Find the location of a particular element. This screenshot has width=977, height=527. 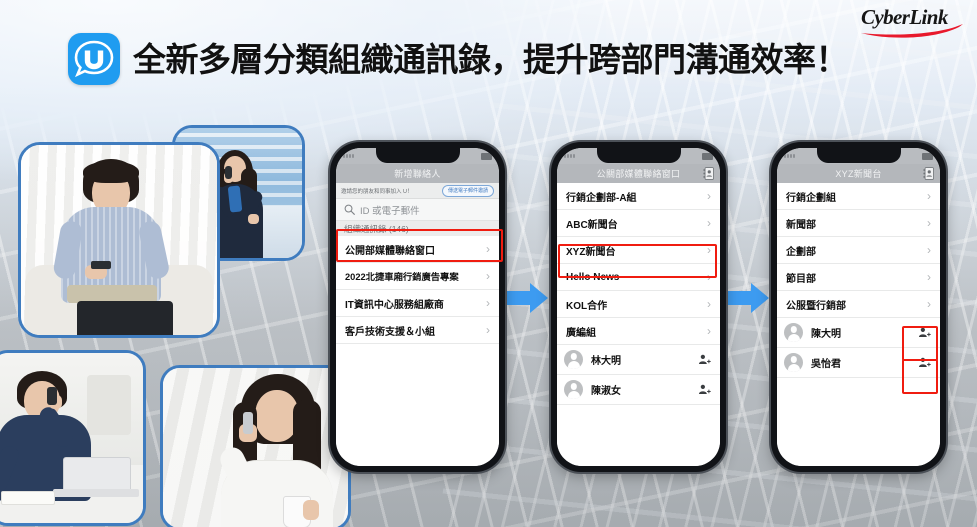

cyberlink-swoosh-icon is located at coordinates (912, 31).